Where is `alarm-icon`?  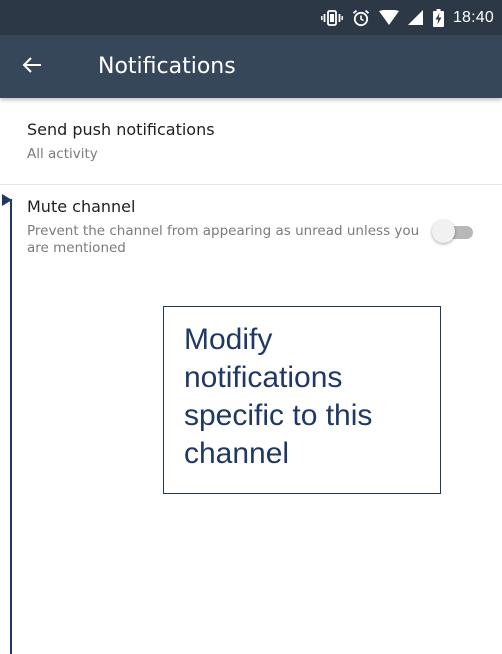 alarm-icon is located at coordinates (361, 18).